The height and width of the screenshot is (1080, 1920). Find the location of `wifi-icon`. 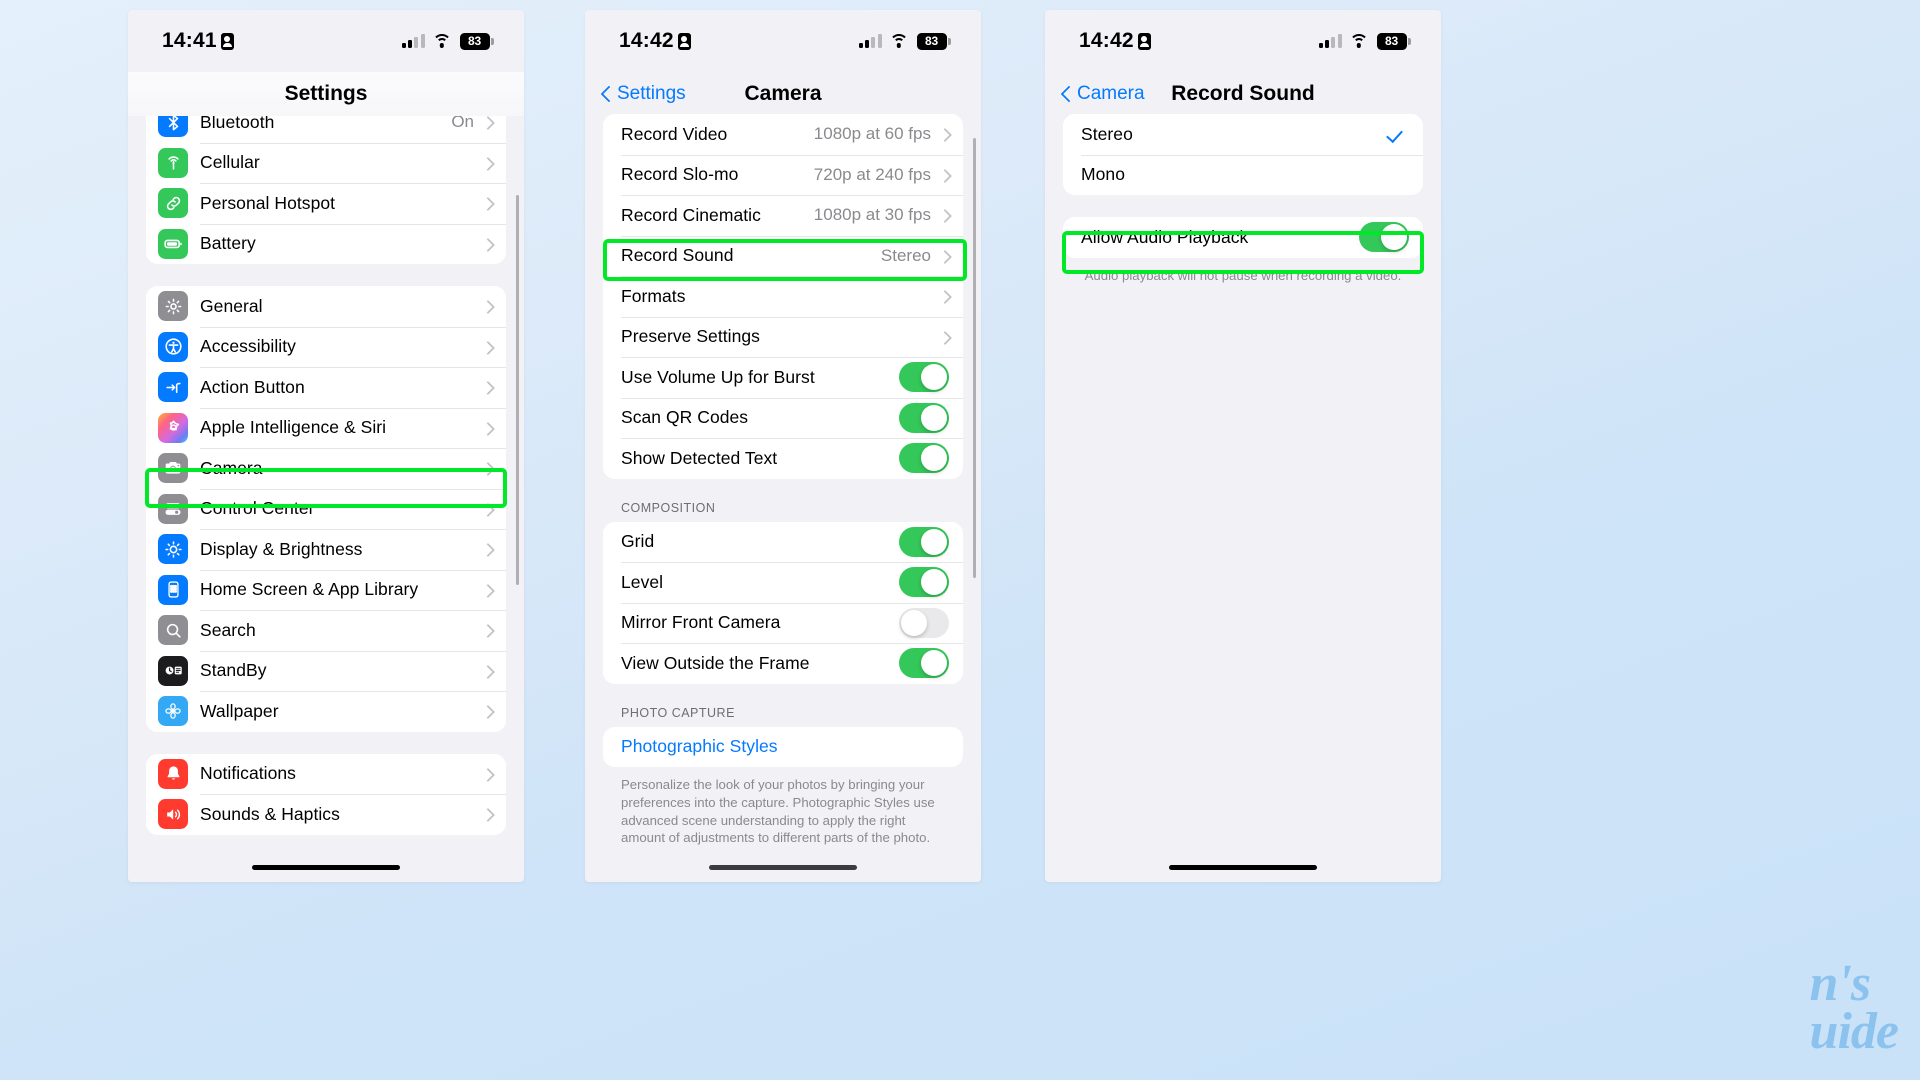

wifi-icon is located at coordinates (1359, 41).